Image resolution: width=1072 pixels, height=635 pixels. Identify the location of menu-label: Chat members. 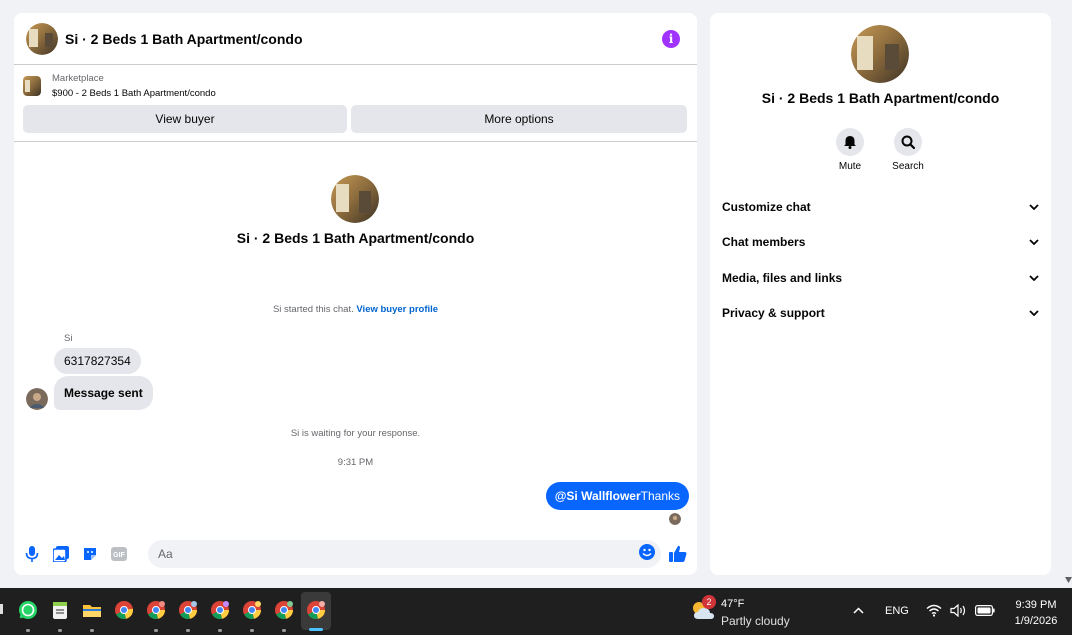
(764, 242).